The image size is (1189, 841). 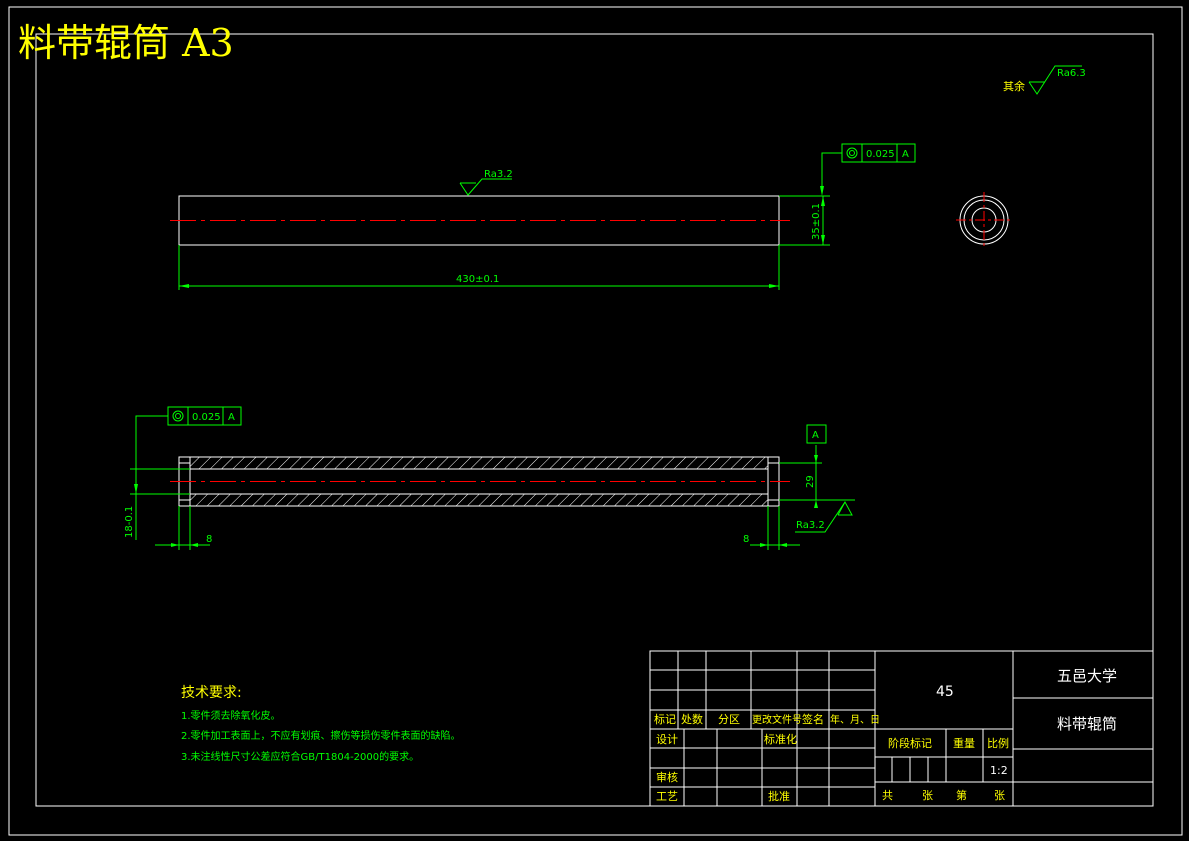 What do you see at coordinates (880, 154) in the screenshot?
I see `tolerance-top-value: 0.025` at bounding box center [880, 154].